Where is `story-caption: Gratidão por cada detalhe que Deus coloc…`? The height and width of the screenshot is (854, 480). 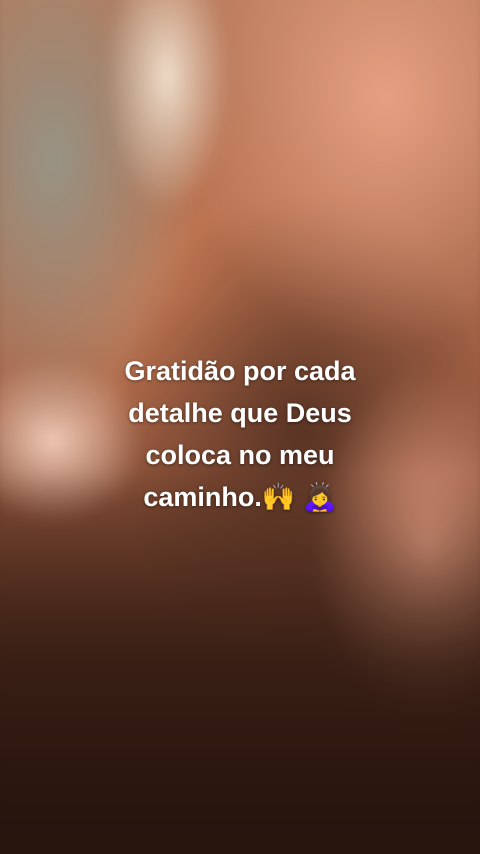
story-caption: Gratidão por cada detalhe que Deus coloc… is located at coordinates (240, 434).